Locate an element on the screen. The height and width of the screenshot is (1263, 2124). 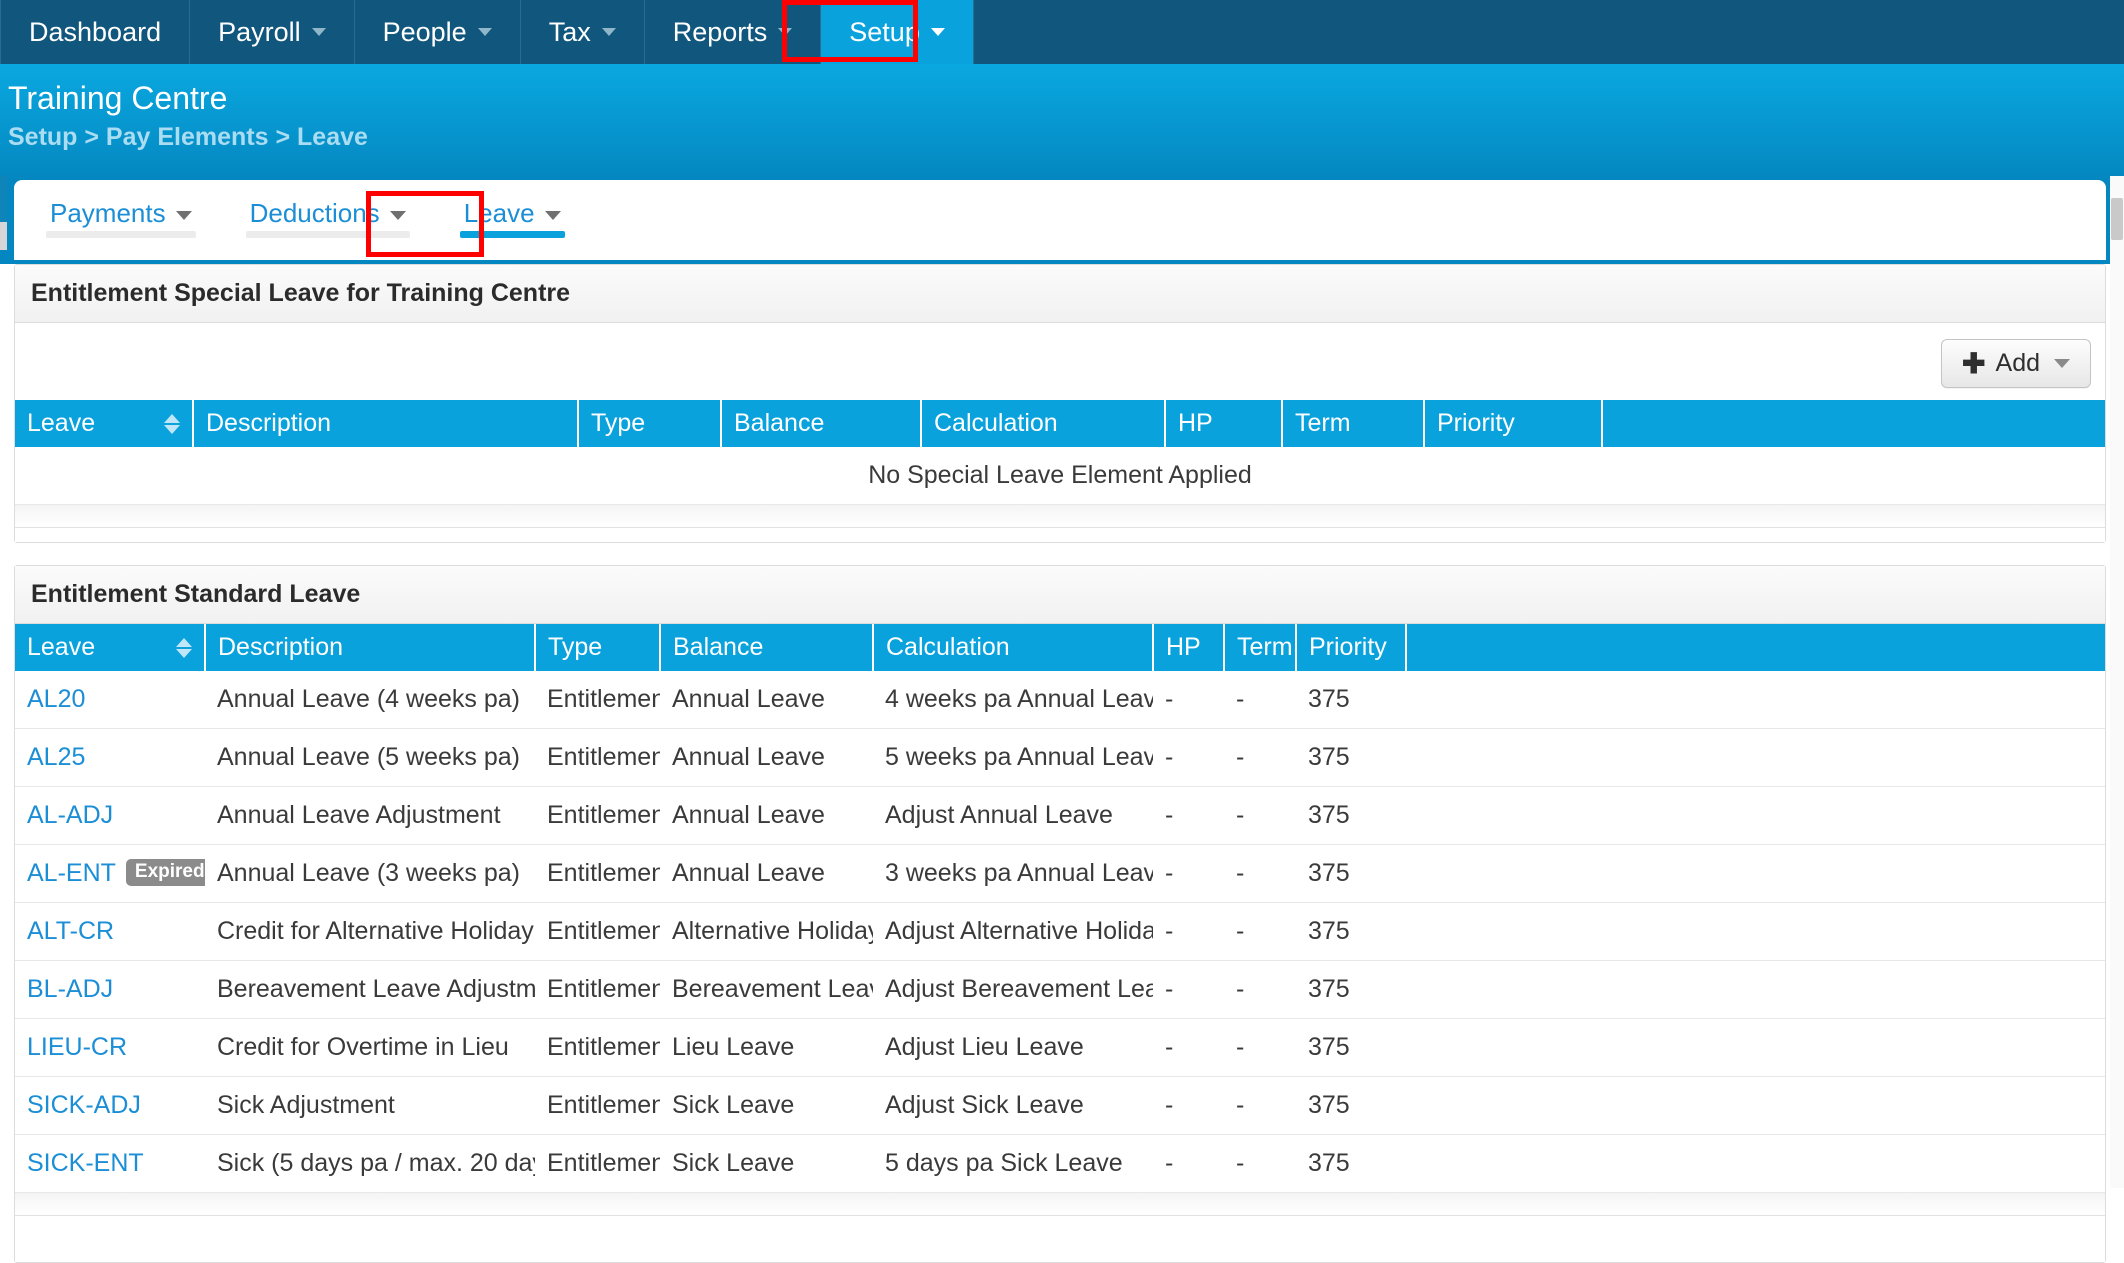
leave-code-link: SICK-ENT is located at coordinates (85, 1163).